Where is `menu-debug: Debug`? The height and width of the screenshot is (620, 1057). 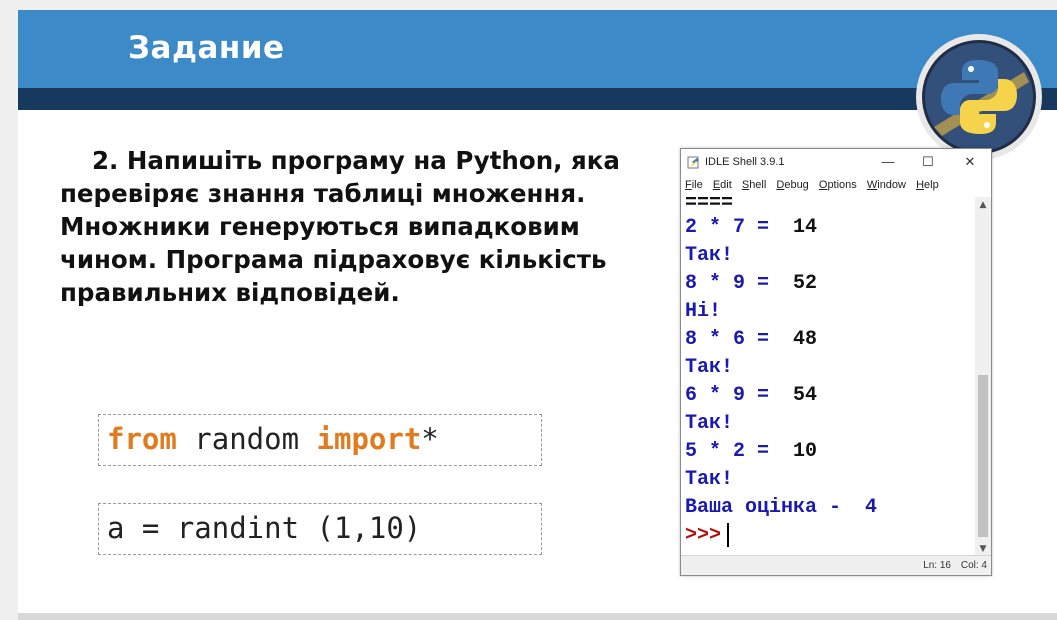
menu-debug: Debug is located at coordinates (792, 185).